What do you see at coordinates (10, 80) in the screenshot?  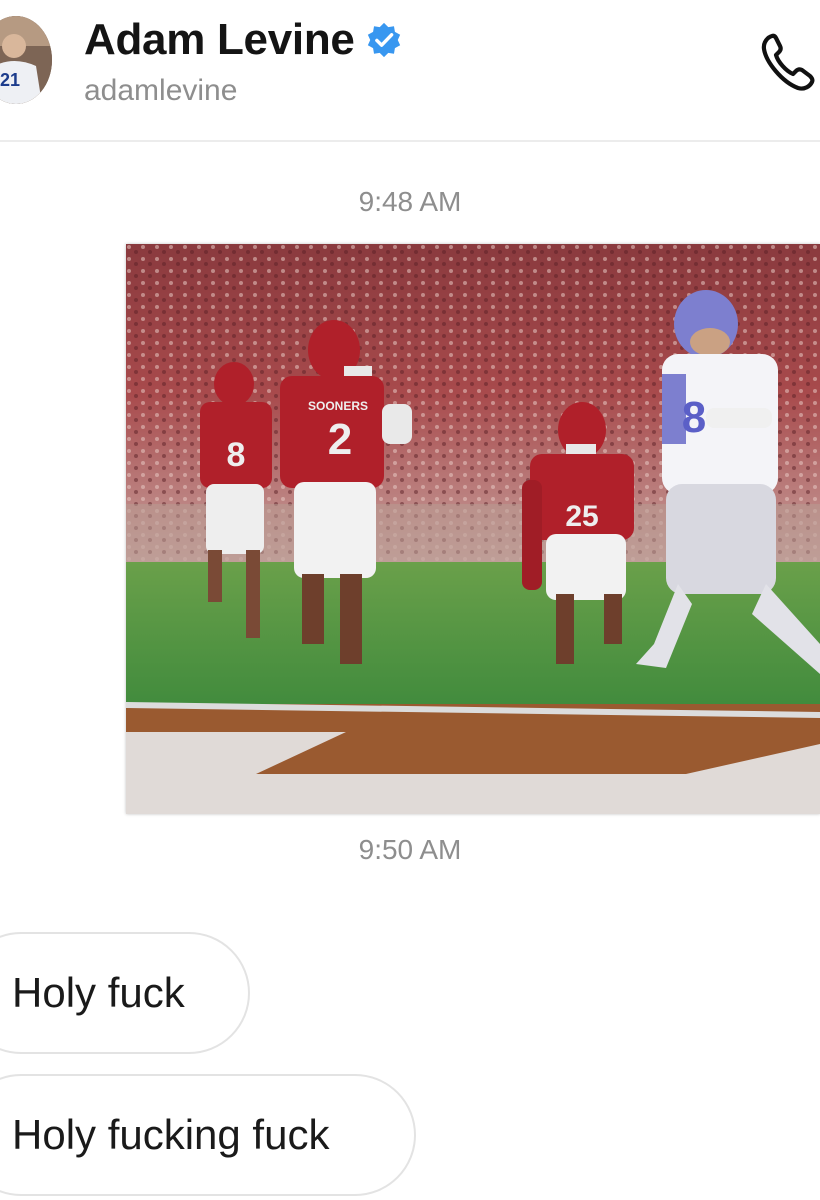 I see `avatar-jersey-number: 21` at bounding box center [10, 80].